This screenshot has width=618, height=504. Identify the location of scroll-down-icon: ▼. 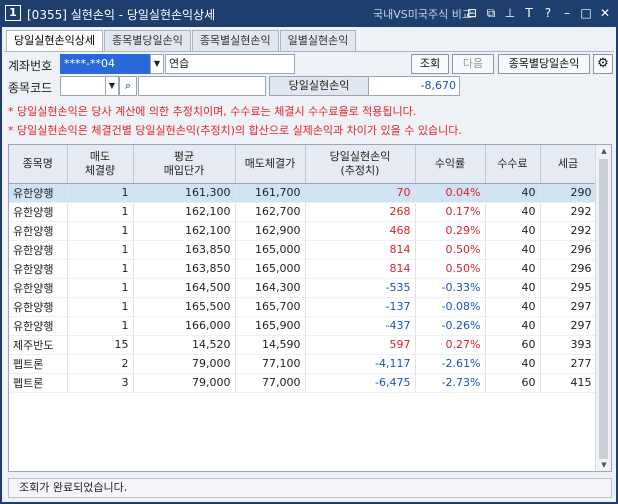
(603, 465).